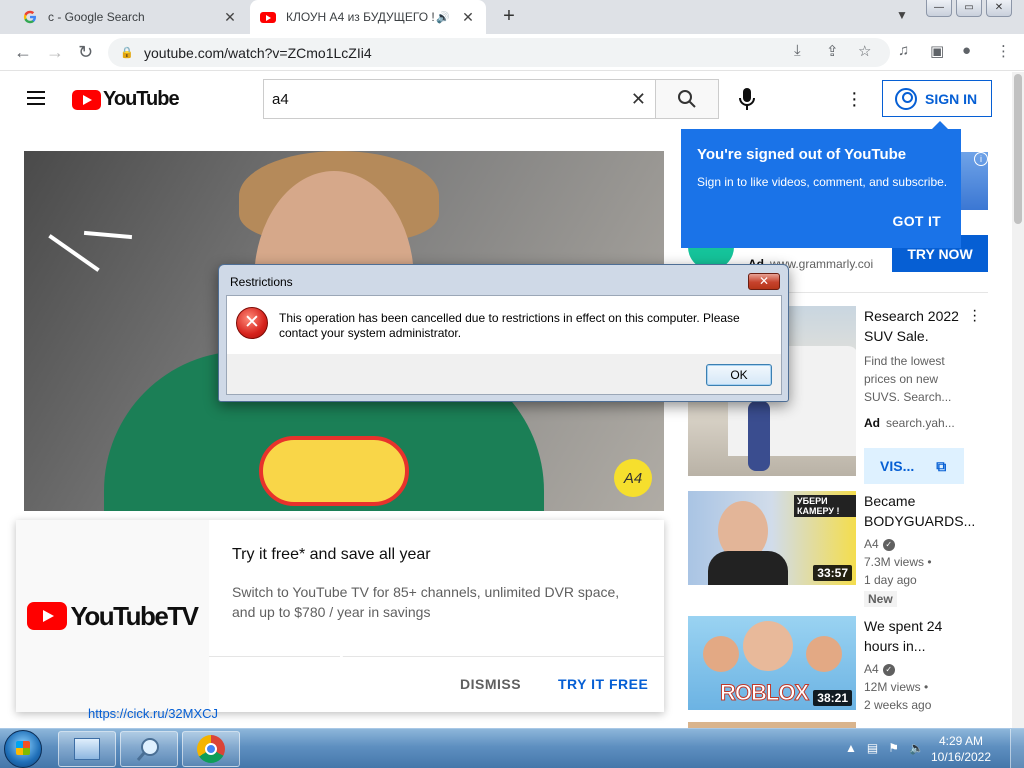 This screenshot has height=768, width=1024. I want to click on account-icon, so click(906, 98).